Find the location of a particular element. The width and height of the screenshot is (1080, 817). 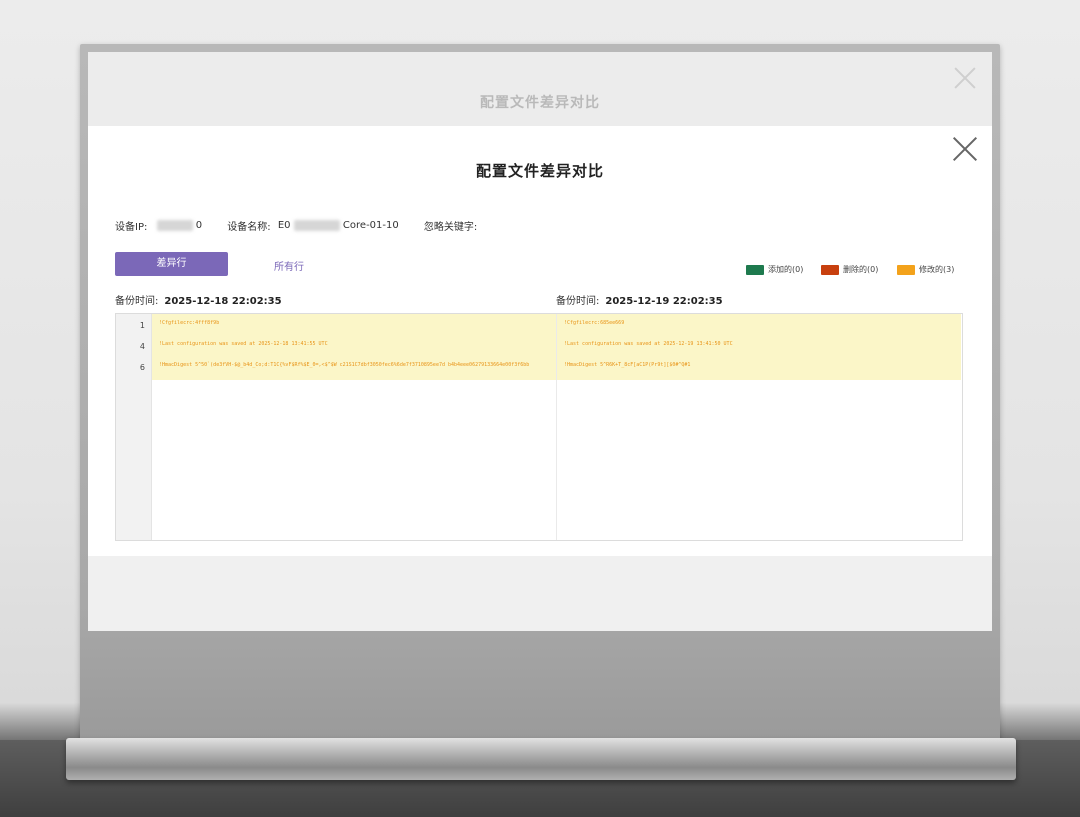

legend-added: 添加的(0) is located at coordinates (774, 269).